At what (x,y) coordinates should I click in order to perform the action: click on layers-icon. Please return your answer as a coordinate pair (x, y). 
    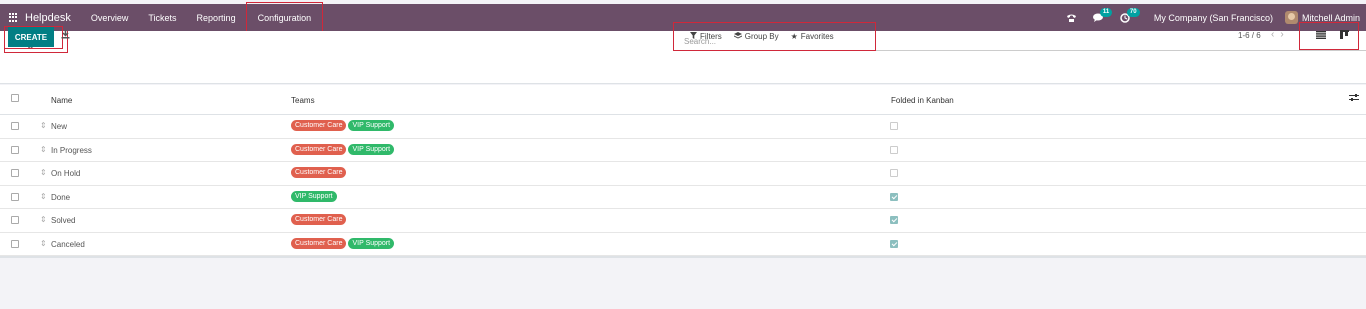
    Looking at the image, I should click on (737, 36).